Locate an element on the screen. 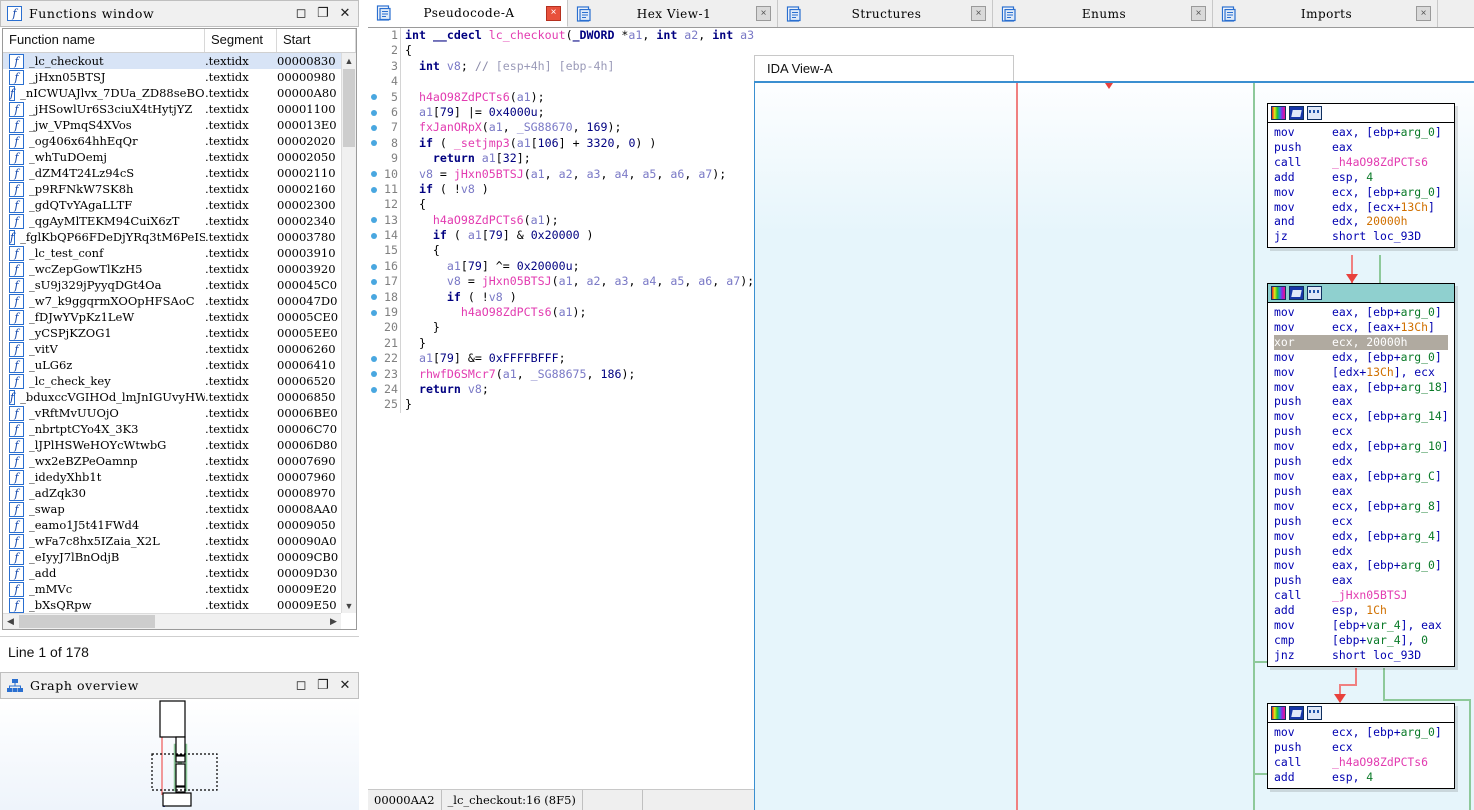 Image resolution: width=1474 pixels, height=810 pixels. pseudocode-line: 2{ is located at coordinates (561, 51).